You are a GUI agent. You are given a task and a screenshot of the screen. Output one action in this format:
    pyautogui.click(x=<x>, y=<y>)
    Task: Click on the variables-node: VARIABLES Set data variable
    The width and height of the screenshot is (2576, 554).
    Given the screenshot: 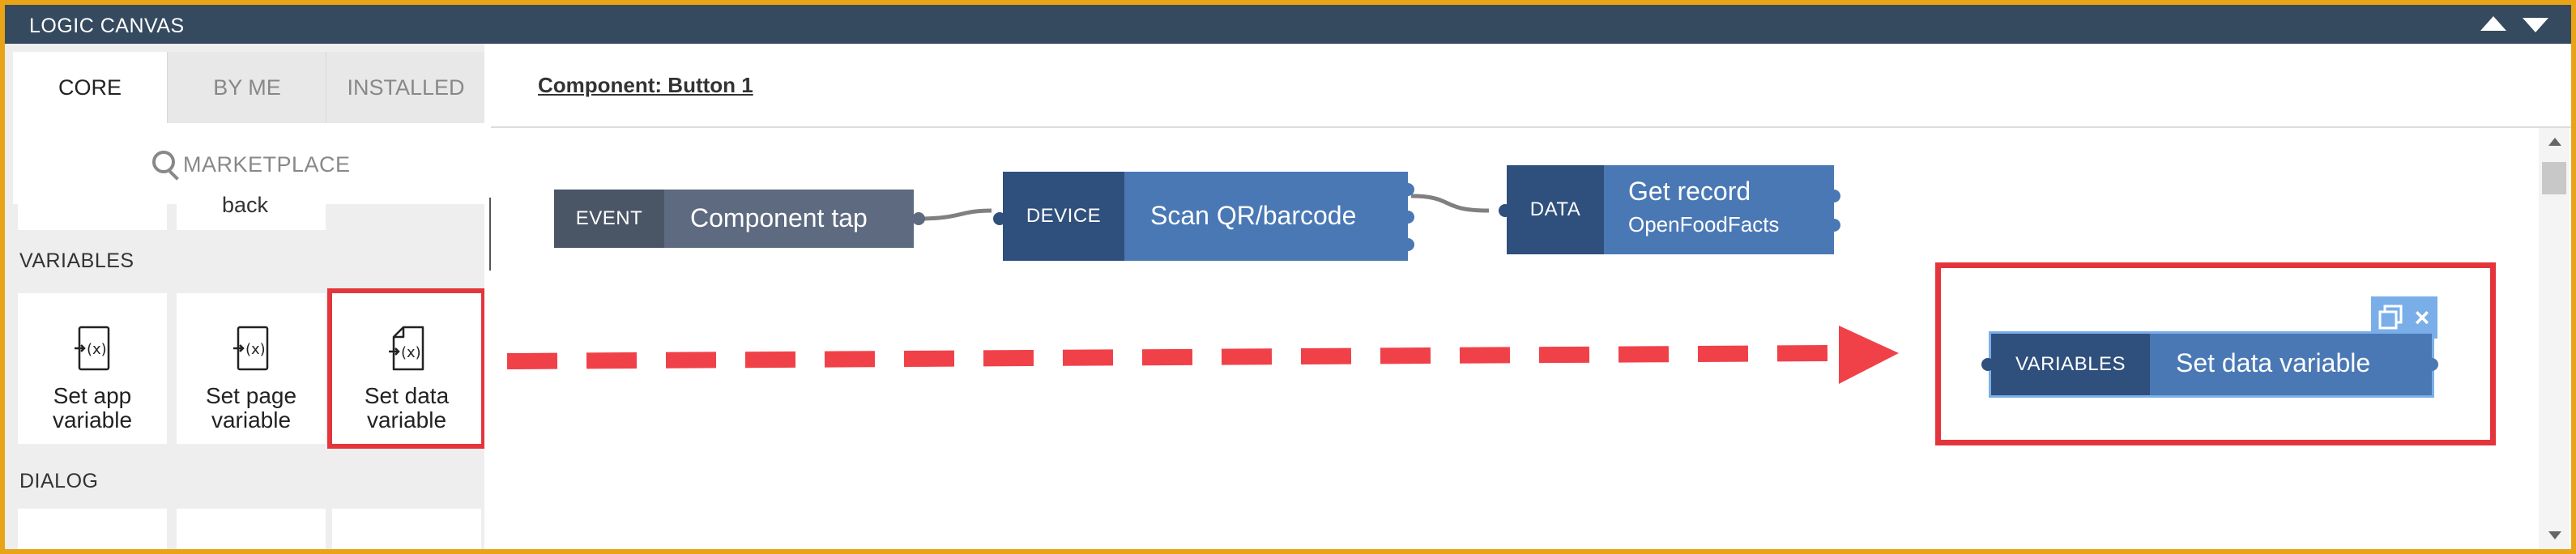 What is the action you would take?
    pyautogui.click(x=2211, y=364)
    